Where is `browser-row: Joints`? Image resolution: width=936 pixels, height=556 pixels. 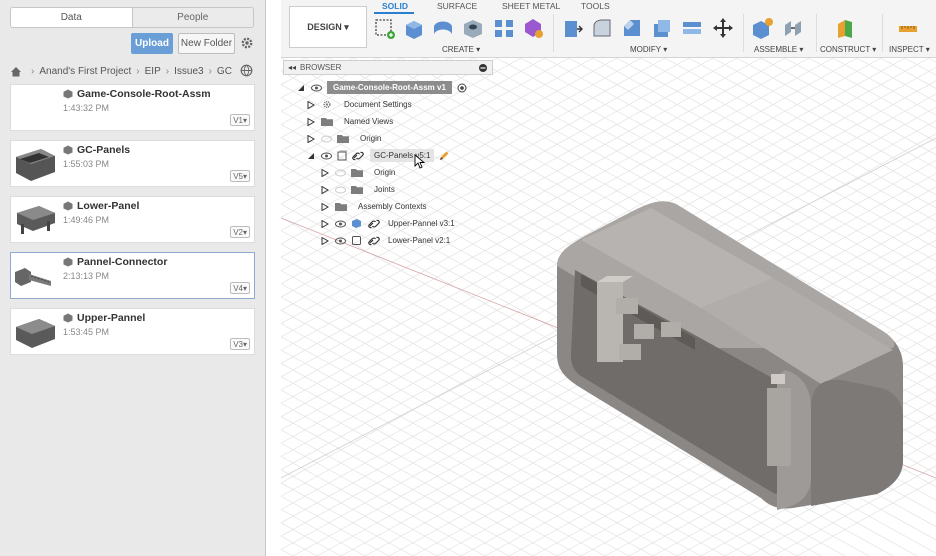 browser-row: Joints is located at coordinates (358, 189).